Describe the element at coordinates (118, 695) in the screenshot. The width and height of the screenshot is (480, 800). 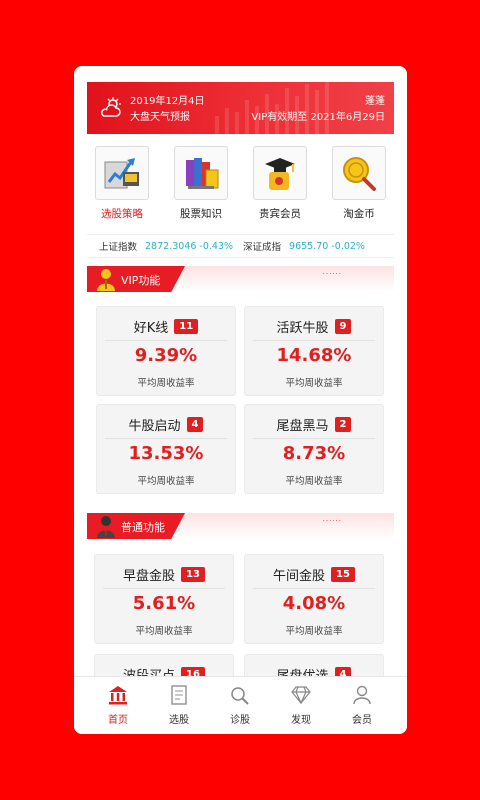
I see `bank-icon` at that location.